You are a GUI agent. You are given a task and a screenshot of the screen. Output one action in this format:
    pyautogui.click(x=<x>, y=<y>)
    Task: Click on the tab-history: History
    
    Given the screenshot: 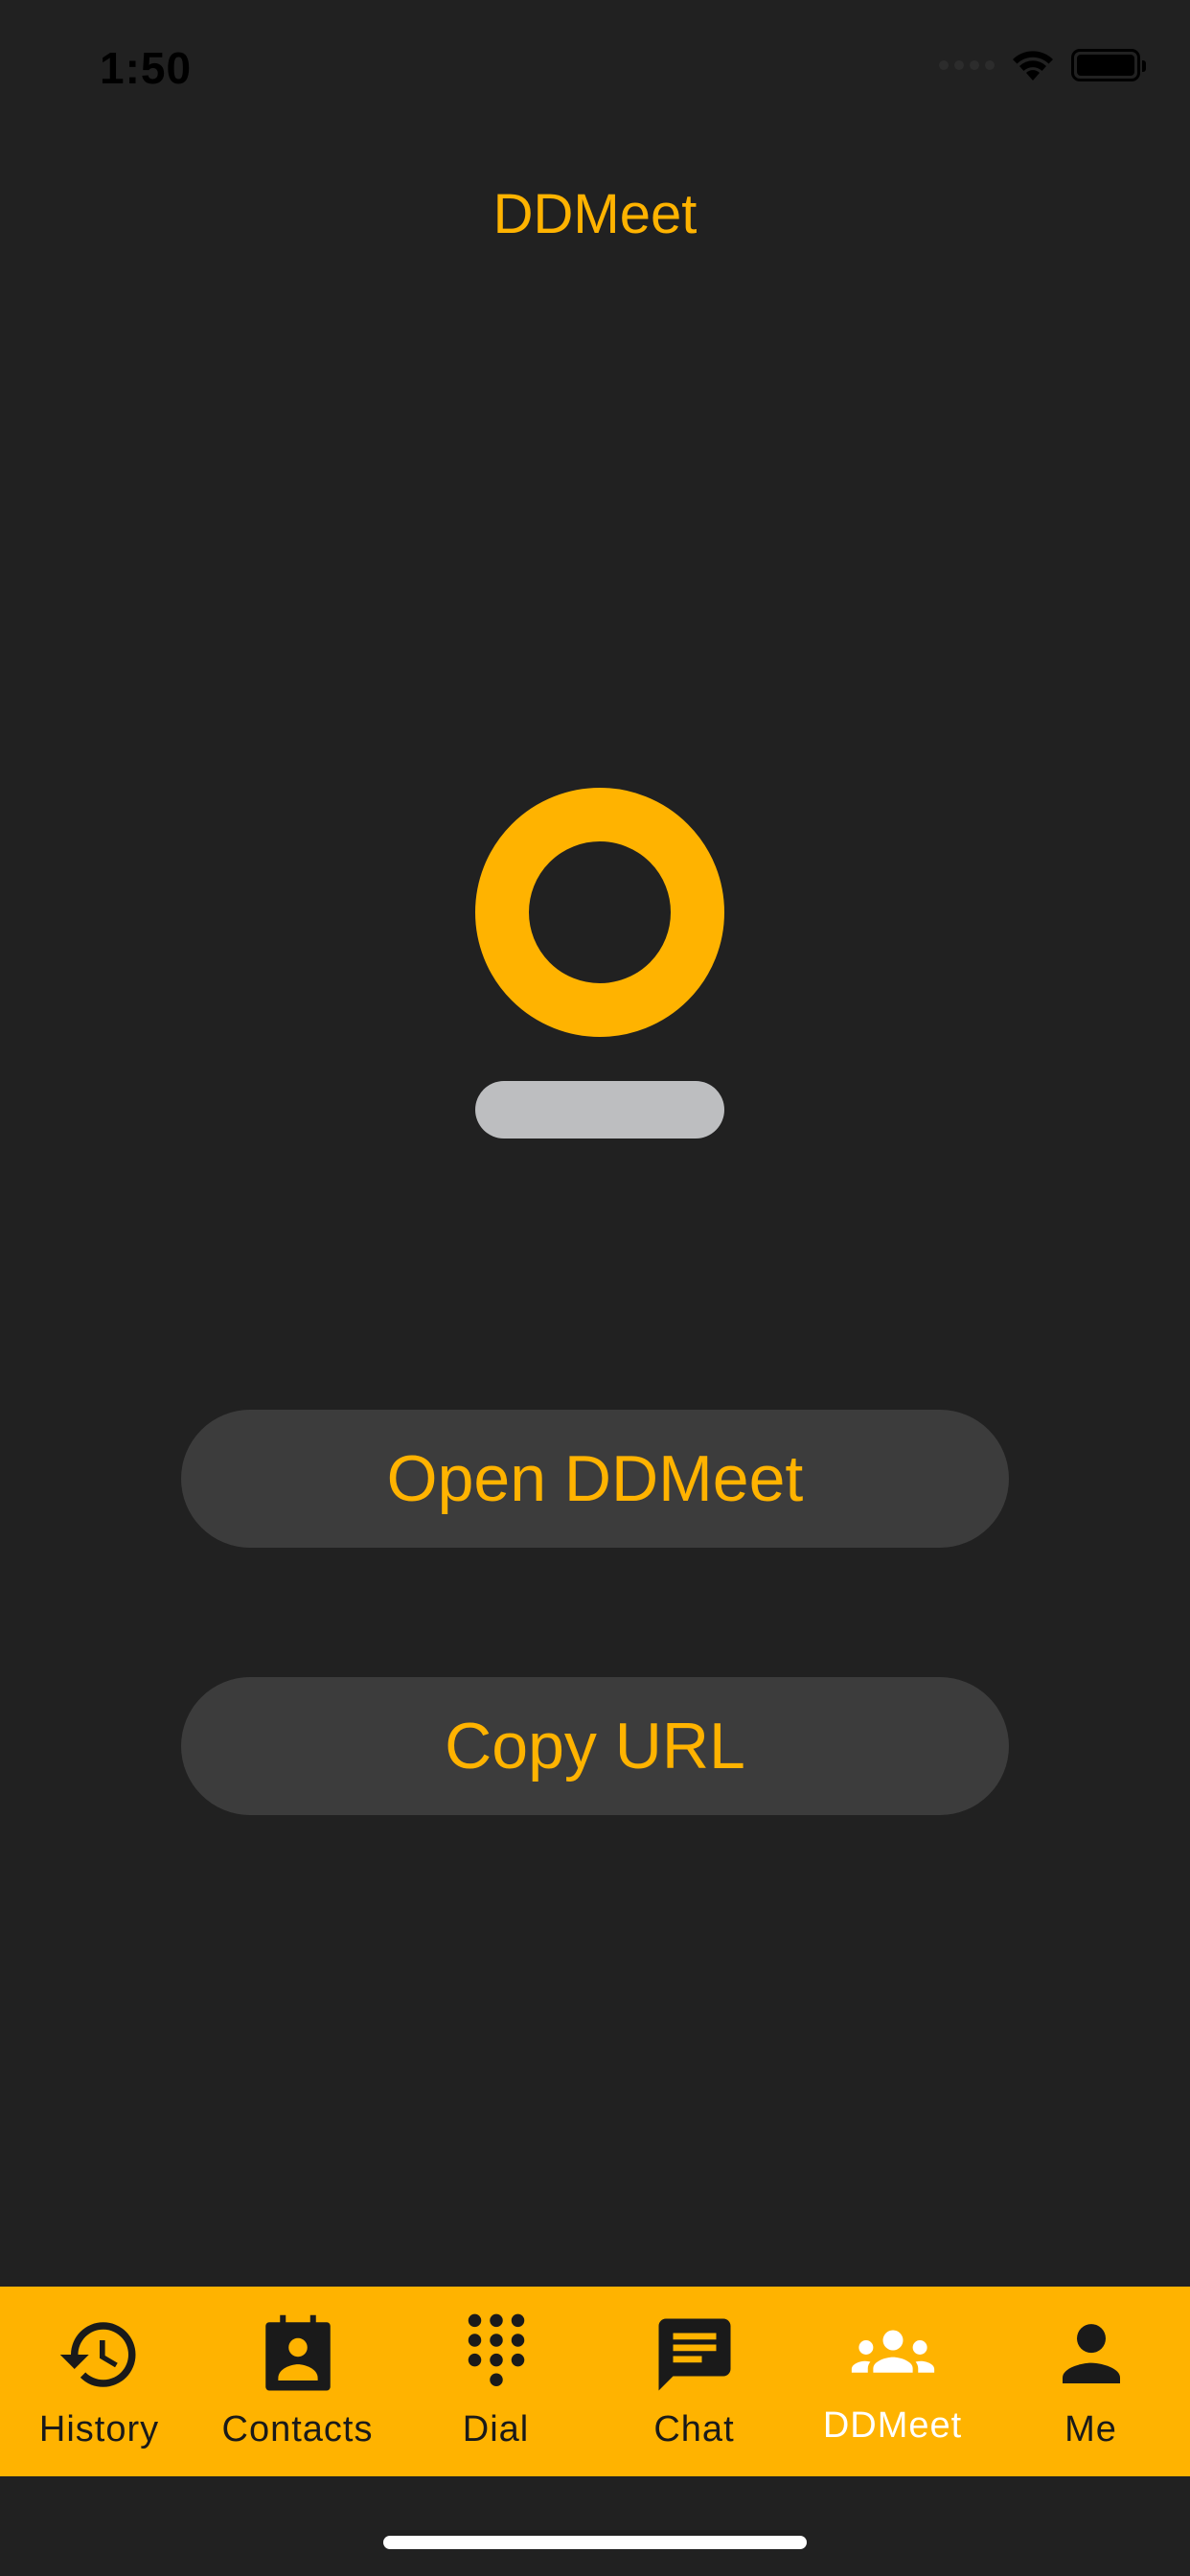 What is the action you would take?
    pyautogui.click(x=99, y=2381)
    